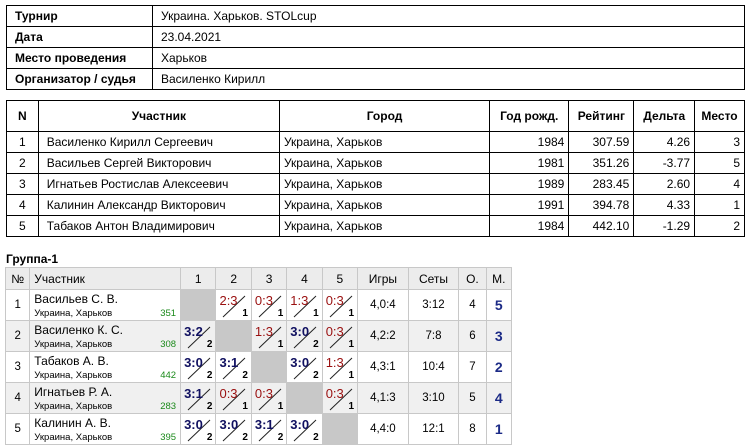 The width and height of the screenshot is (750, 445). I want to click on info-value: Харьков, so click(448, 58).